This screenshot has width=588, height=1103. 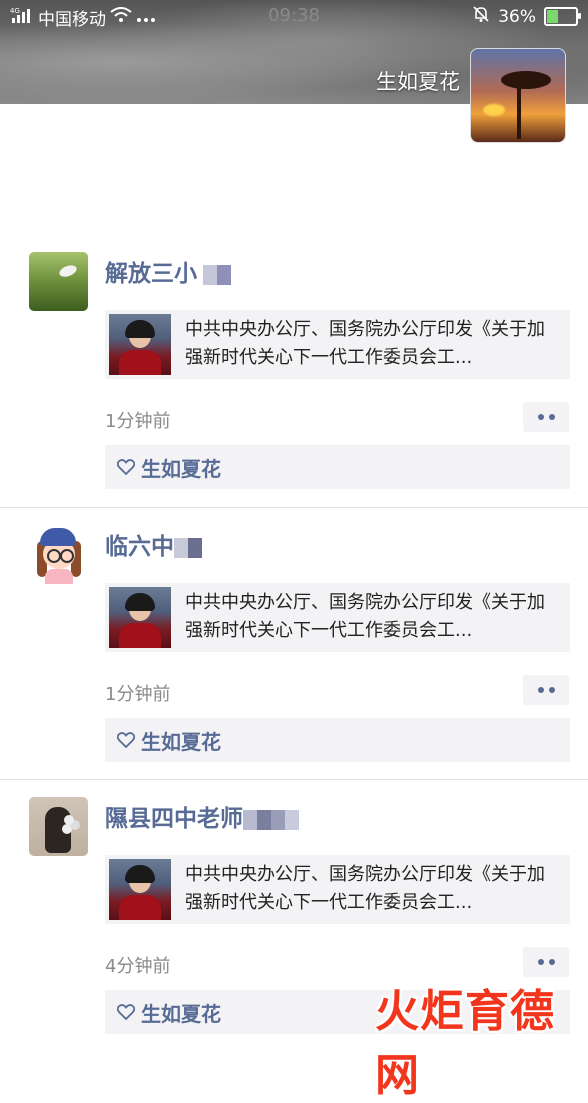 What do you see at coordinates (294, 16) in the screenshot?
I see `status-bar: 4G 中国移动 09:38 36%` at bounding box center [294, 16].